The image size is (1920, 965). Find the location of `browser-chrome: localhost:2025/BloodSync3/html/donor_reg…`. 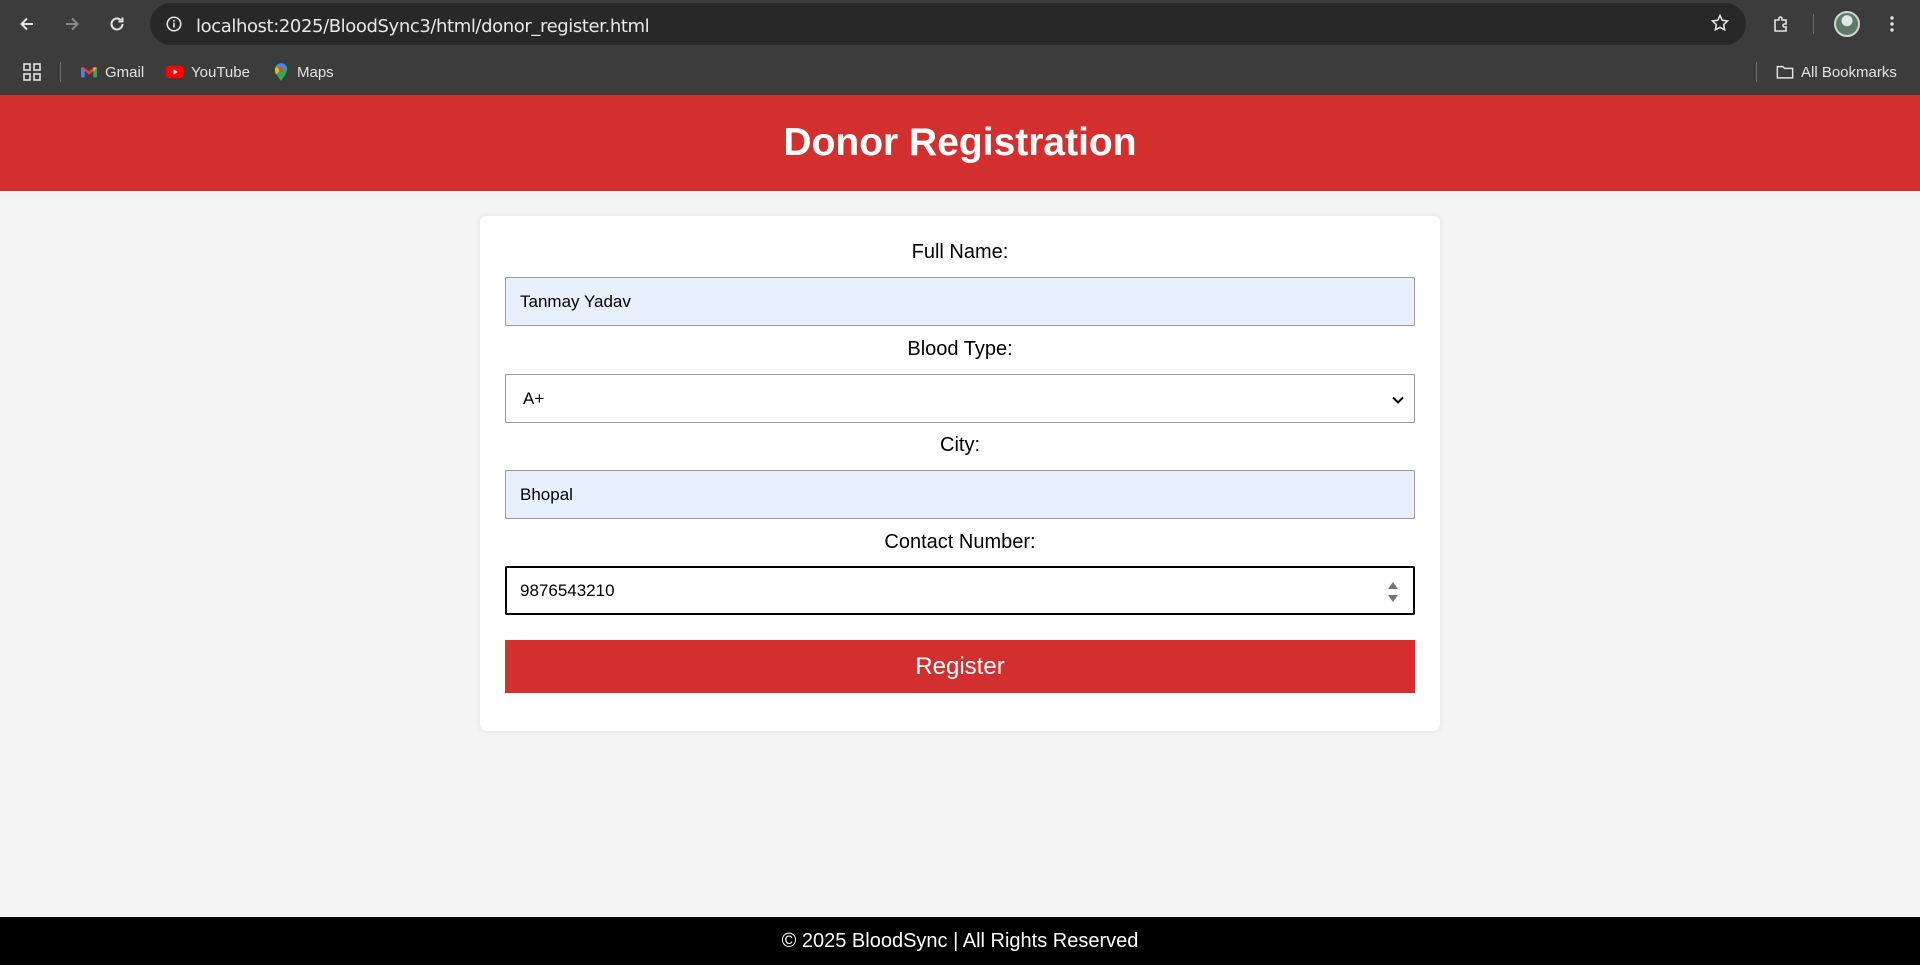

browser-chrome: localhost:2025/BloodSync3/html/donor_reg… is located at coordinates (960, 47).